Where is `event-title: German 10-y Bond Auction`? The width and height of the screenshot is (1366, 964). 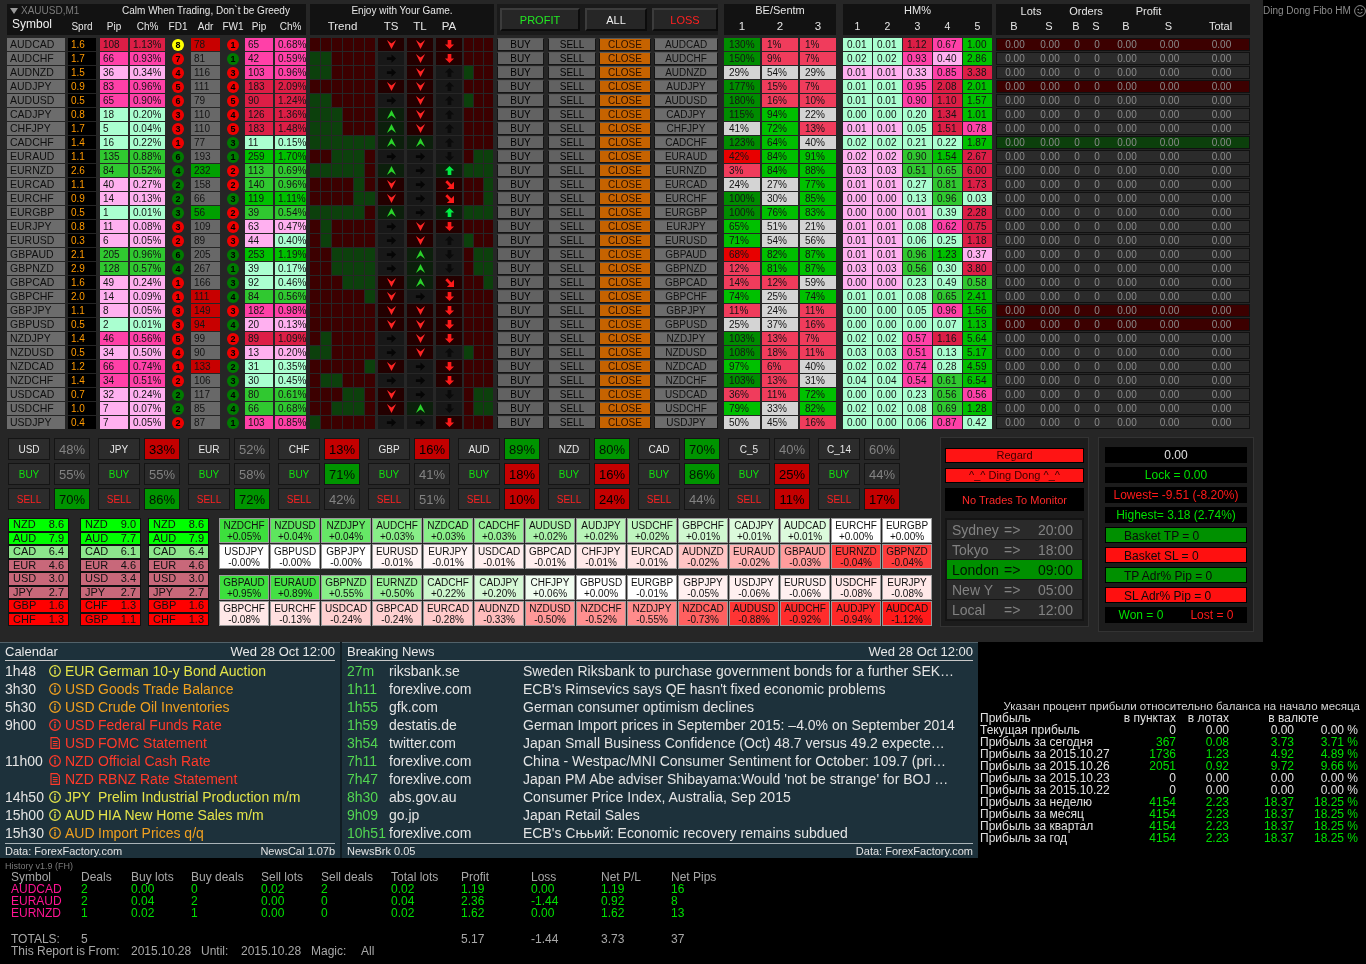
event-title: German 10-y Bond Auction is located at coordinates (182, 671).